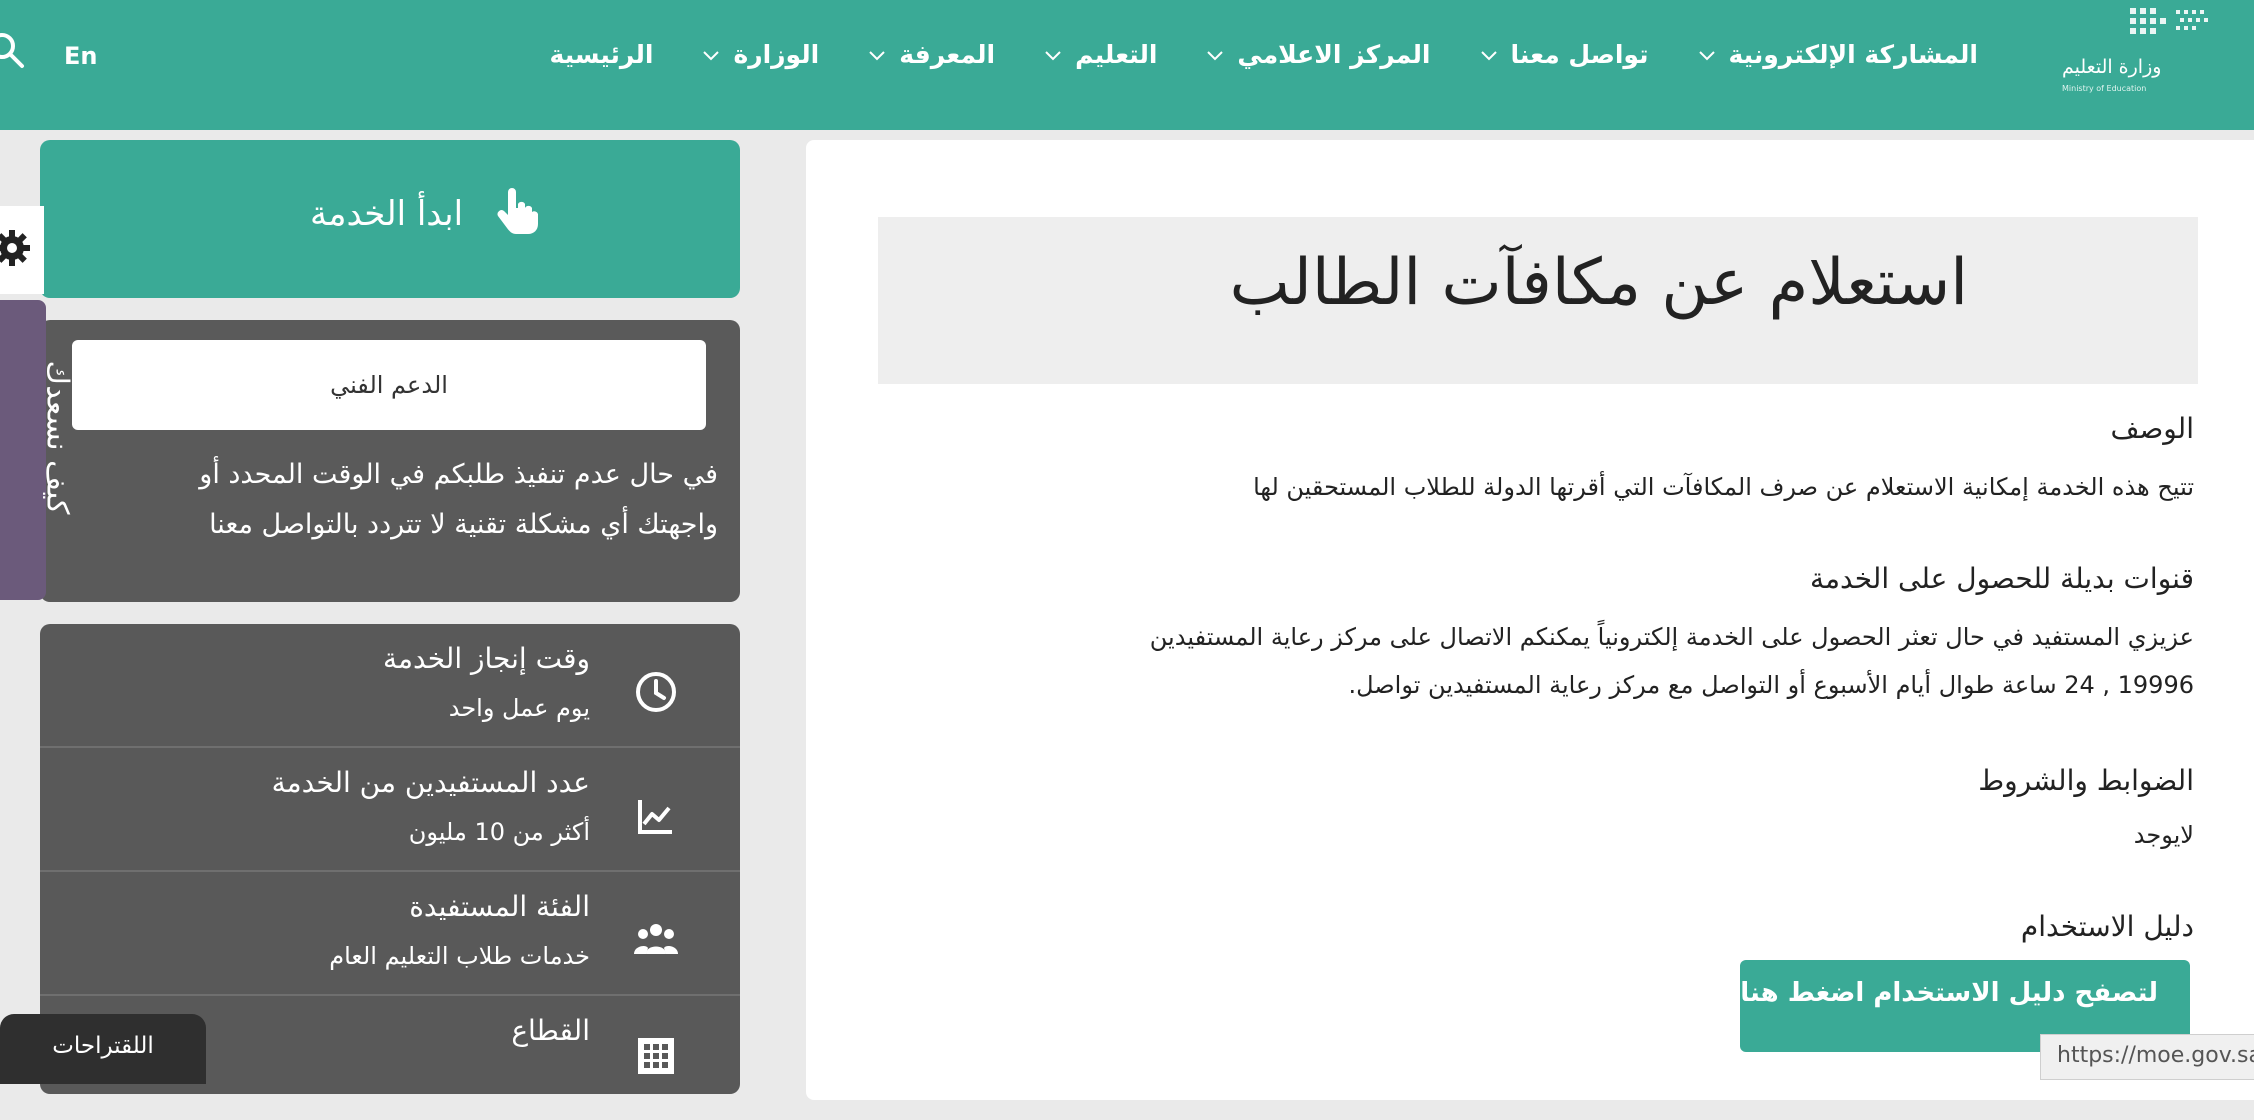 This screenshot has width=2254, height=1120. What do you see at coordinates (1579, 54) in the screenshot?
I see `nav-item-label: تواصل معنا` at bounding box center [1579, 54].